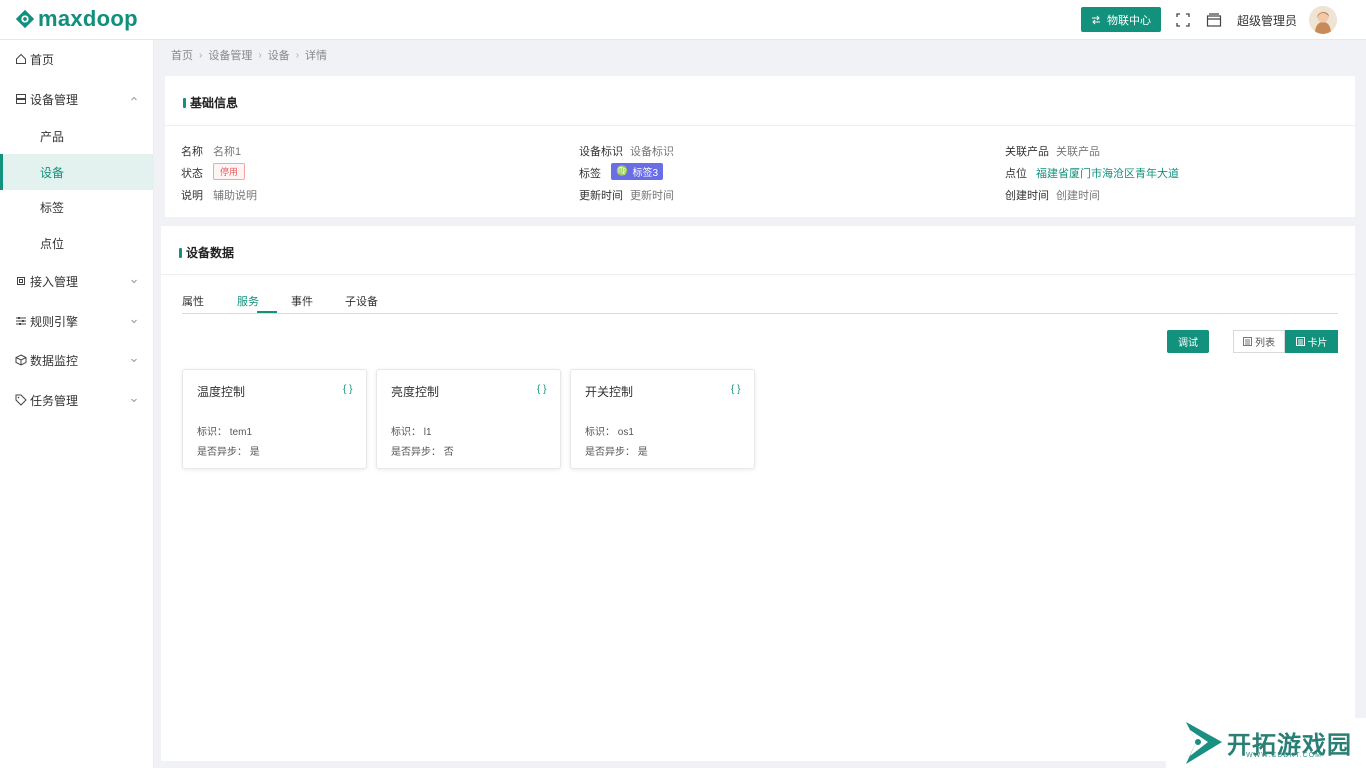 This screenshot has height=768, width=1366. What do you see at coordinates (192, 196) in the screenshot?
I see `desc-label: 说明` at bounding box center [192, 196].